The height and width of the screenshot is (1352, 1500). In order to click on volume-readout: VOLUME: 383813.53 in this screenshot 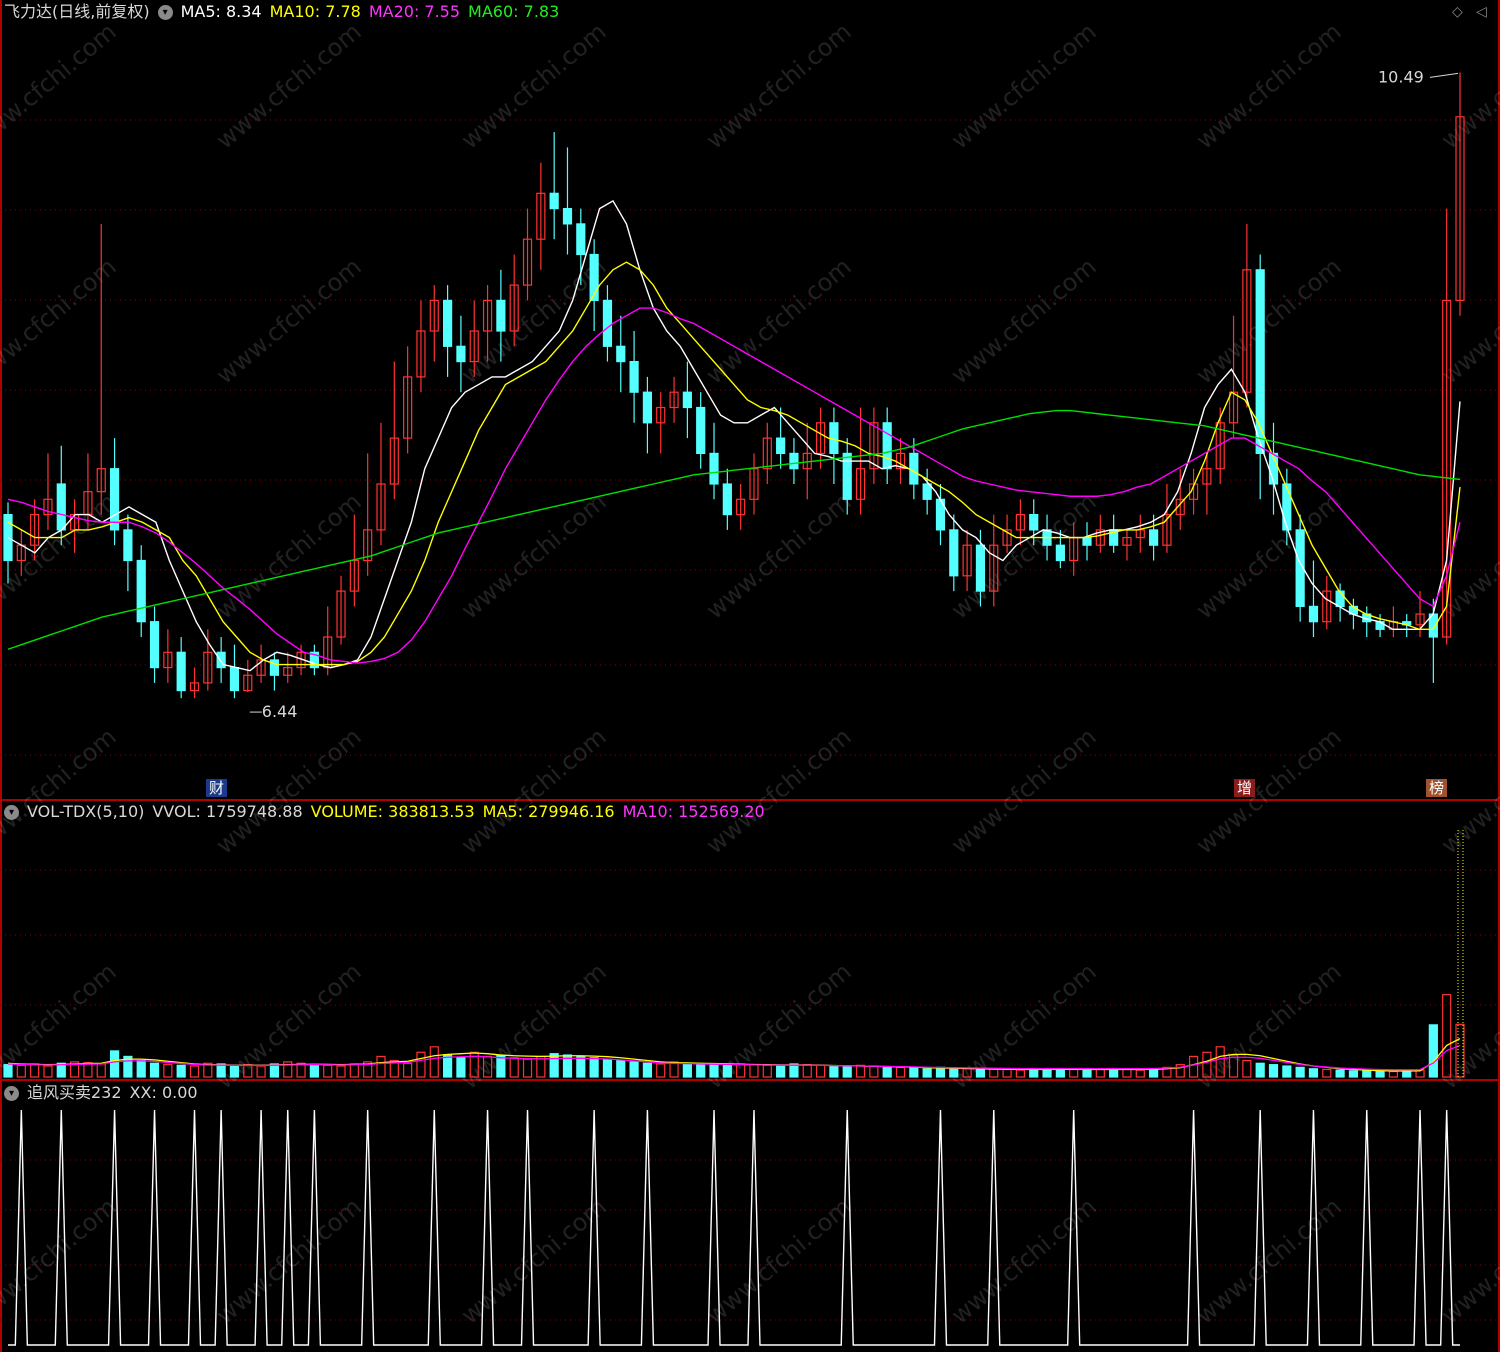, I will do `click(392, 811)`.